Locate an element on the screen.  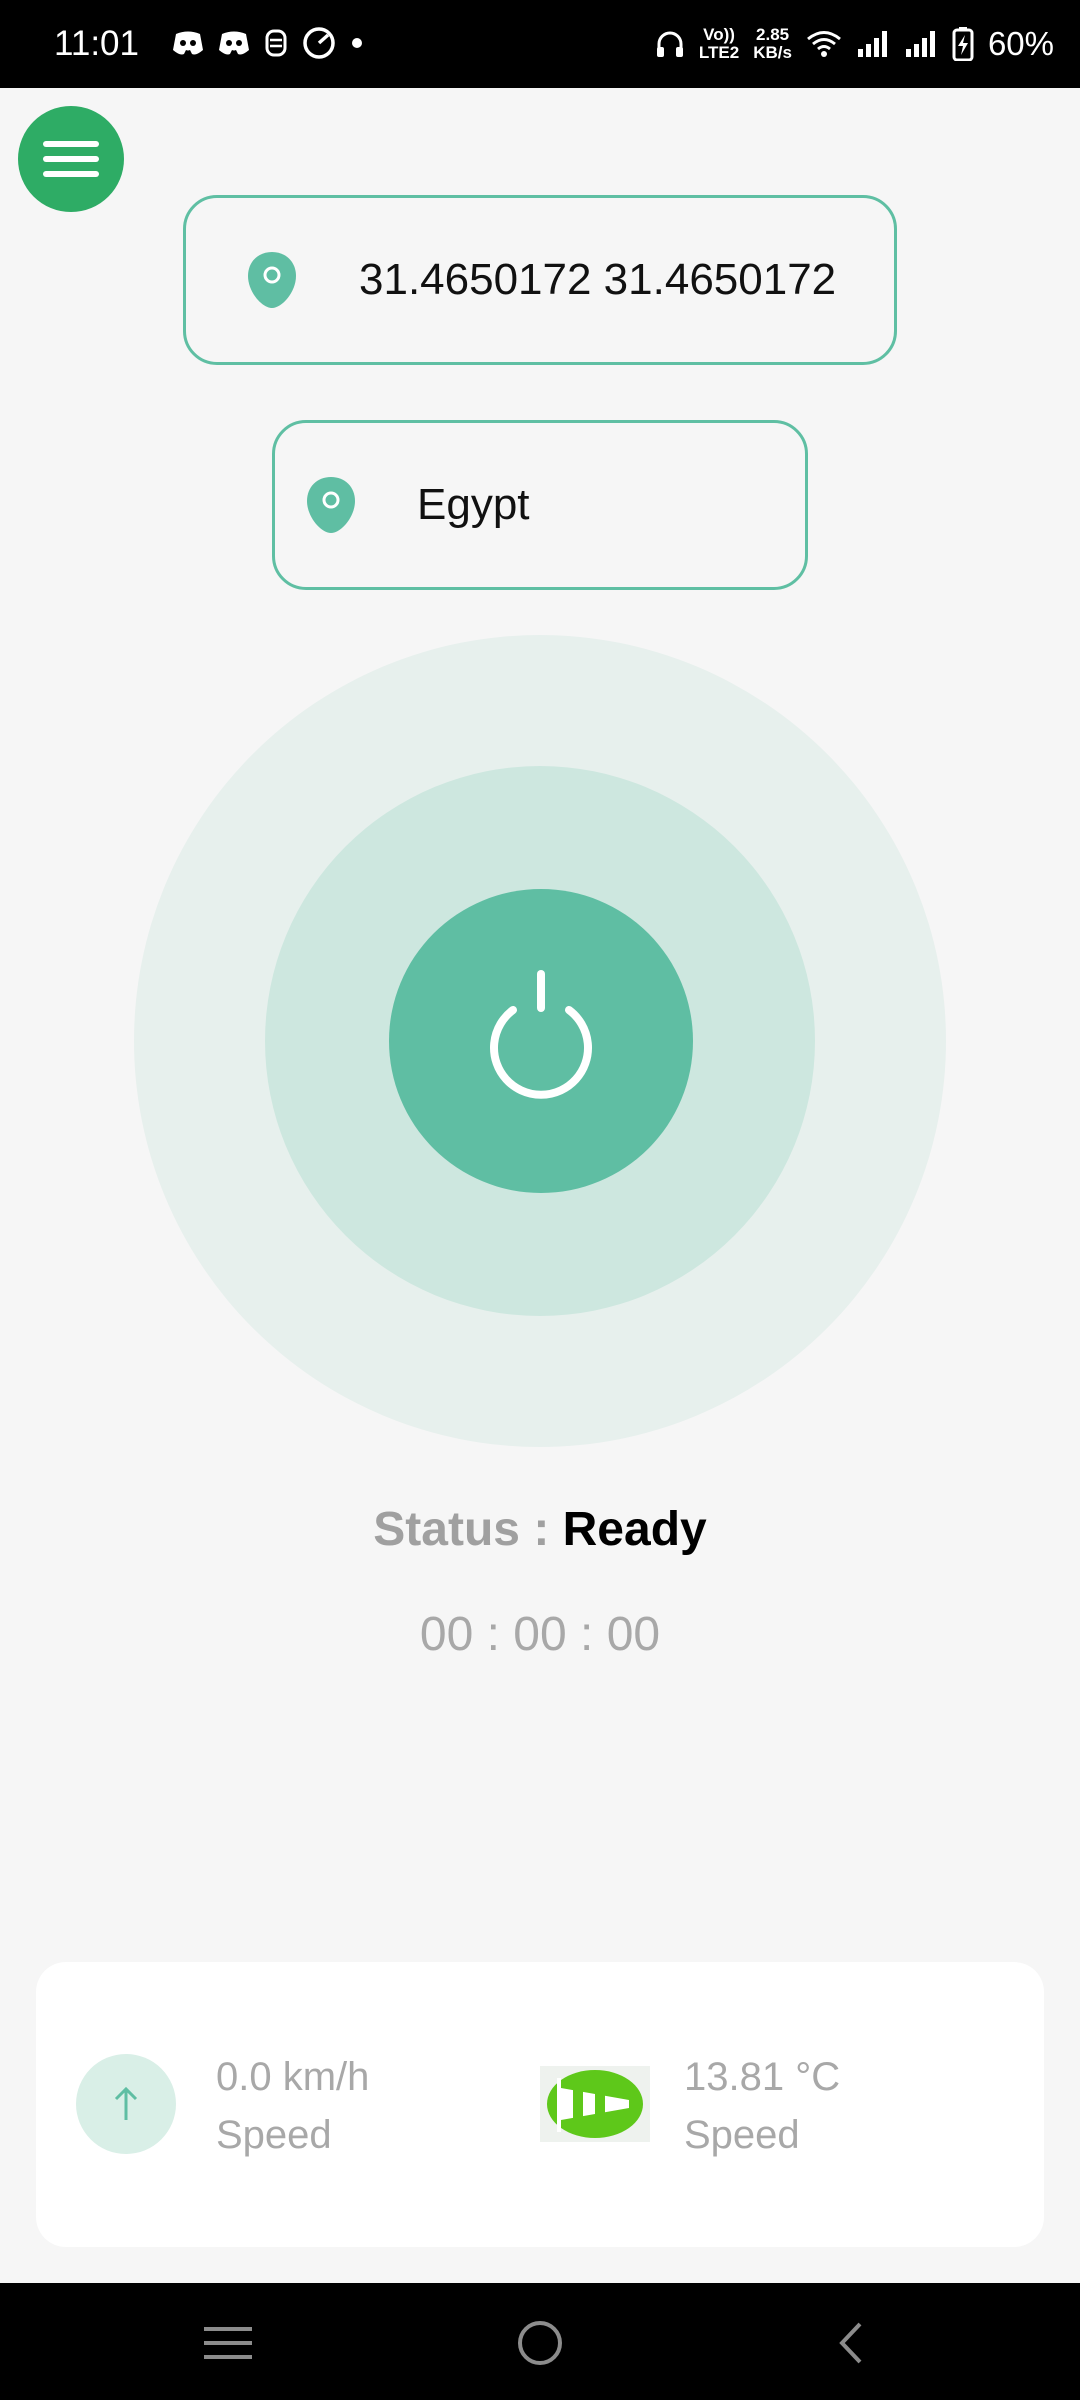
status-line: Status : Ready is located at coordinates (540, 1530).